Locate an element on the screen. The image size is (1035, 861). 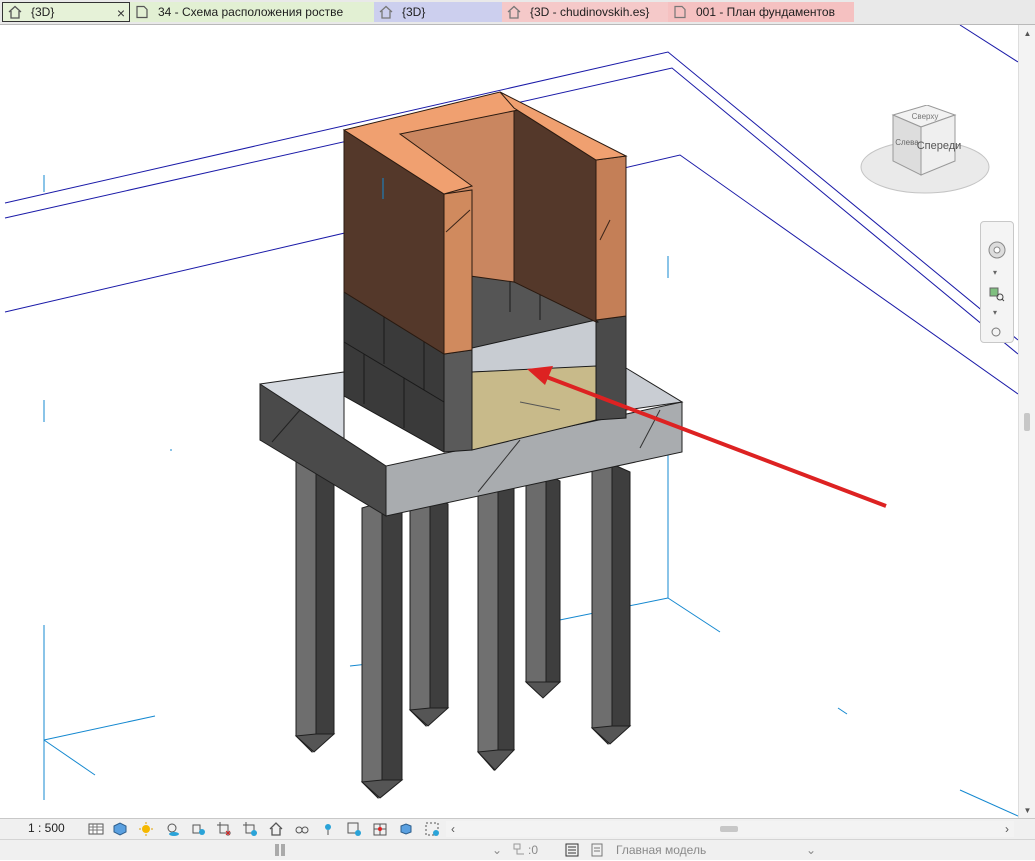
horizontal-scrollbar: ‹ › is located at coordinates (730, 829).